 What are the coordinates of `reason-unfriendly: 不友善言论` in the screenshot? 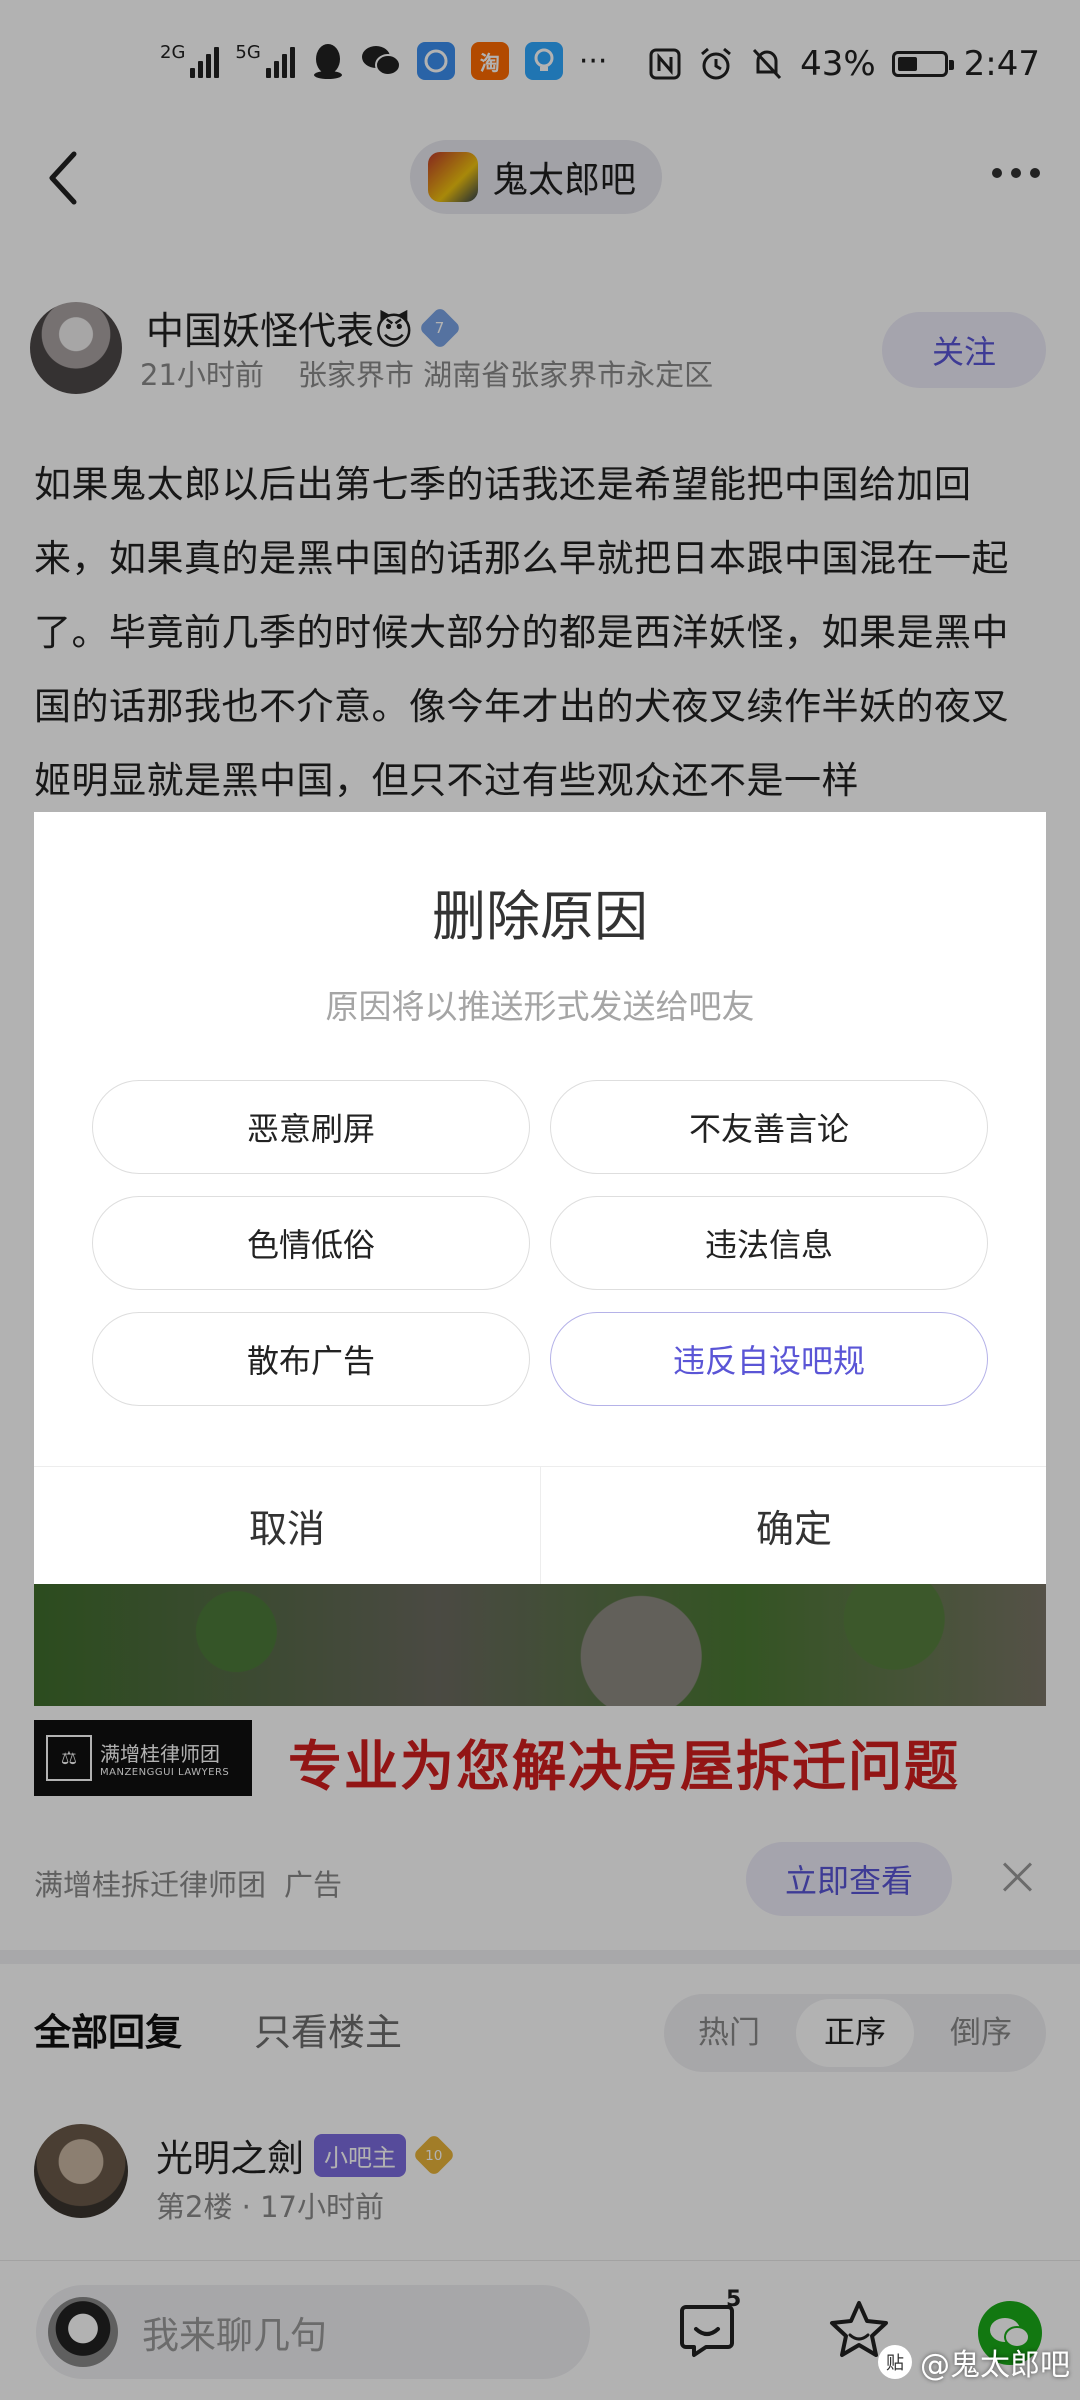 It's located at (769, 1127).